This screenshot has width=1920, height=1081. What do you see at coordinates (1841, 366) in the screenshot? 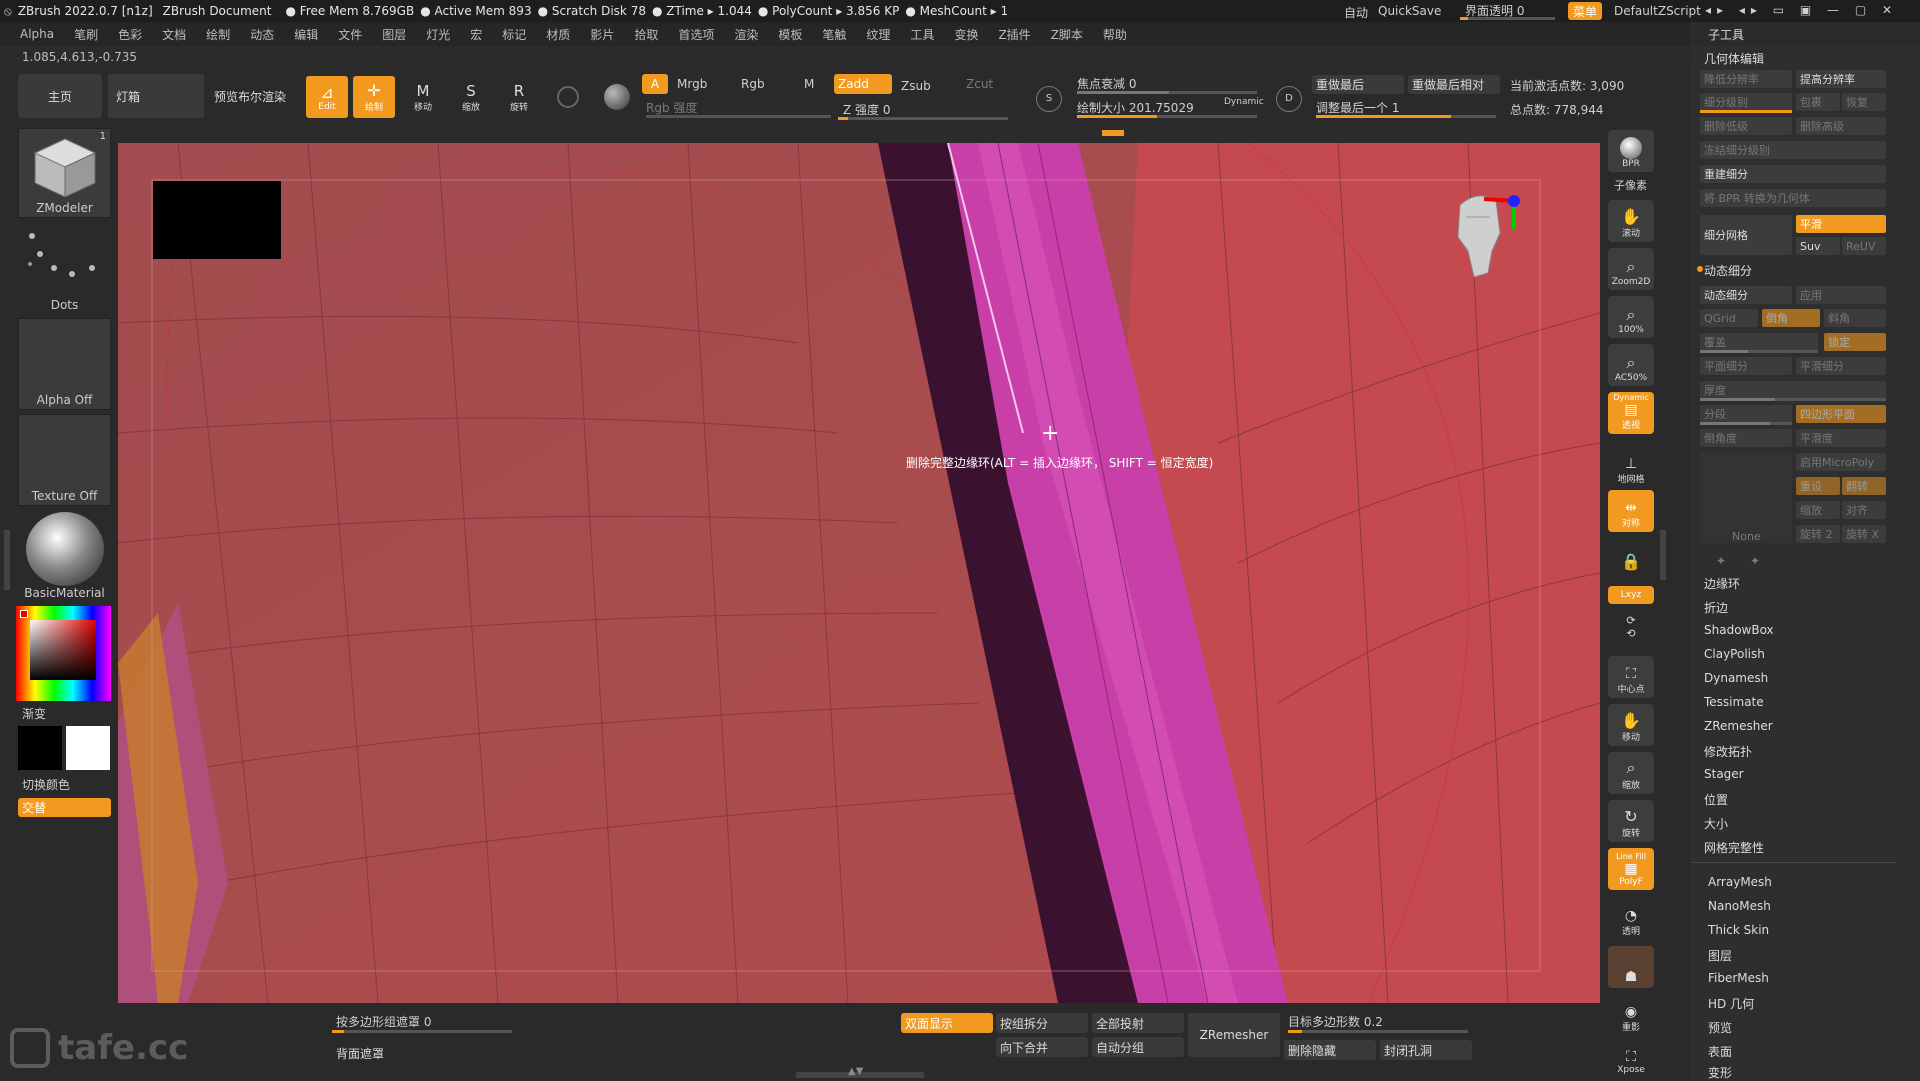
I see `smooth-subdiv-slider: 平滑细分` at bounding box center [1841, 366].